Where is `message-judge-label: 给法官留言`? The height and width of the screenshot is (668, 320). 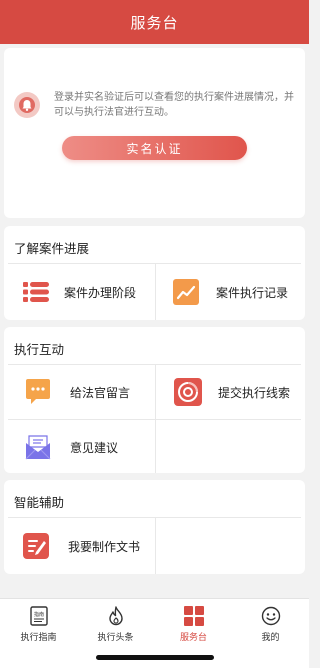
message-judge-label: 给法官留言 is located at coordinates (100, 392).